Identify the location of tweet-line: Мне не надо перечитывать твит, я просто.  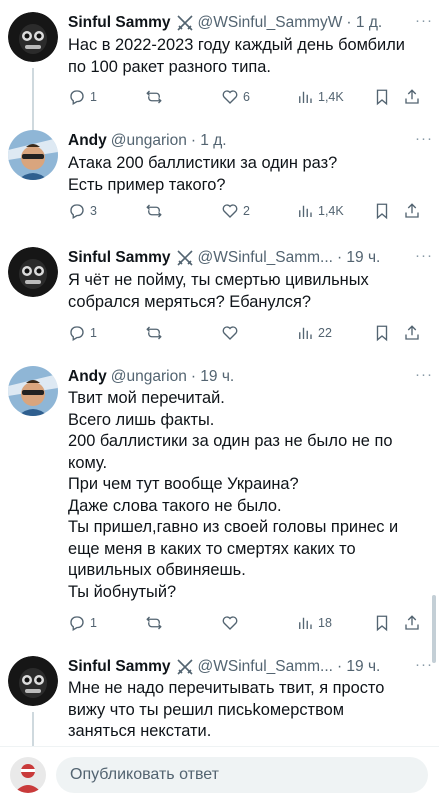
(226, 688).